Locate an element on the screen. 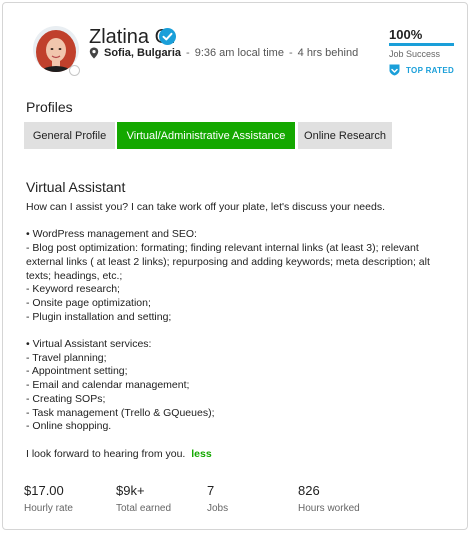 The image size is (474, 535). wordpress-item: - Keyword research; is located at coordinates (73, 289).